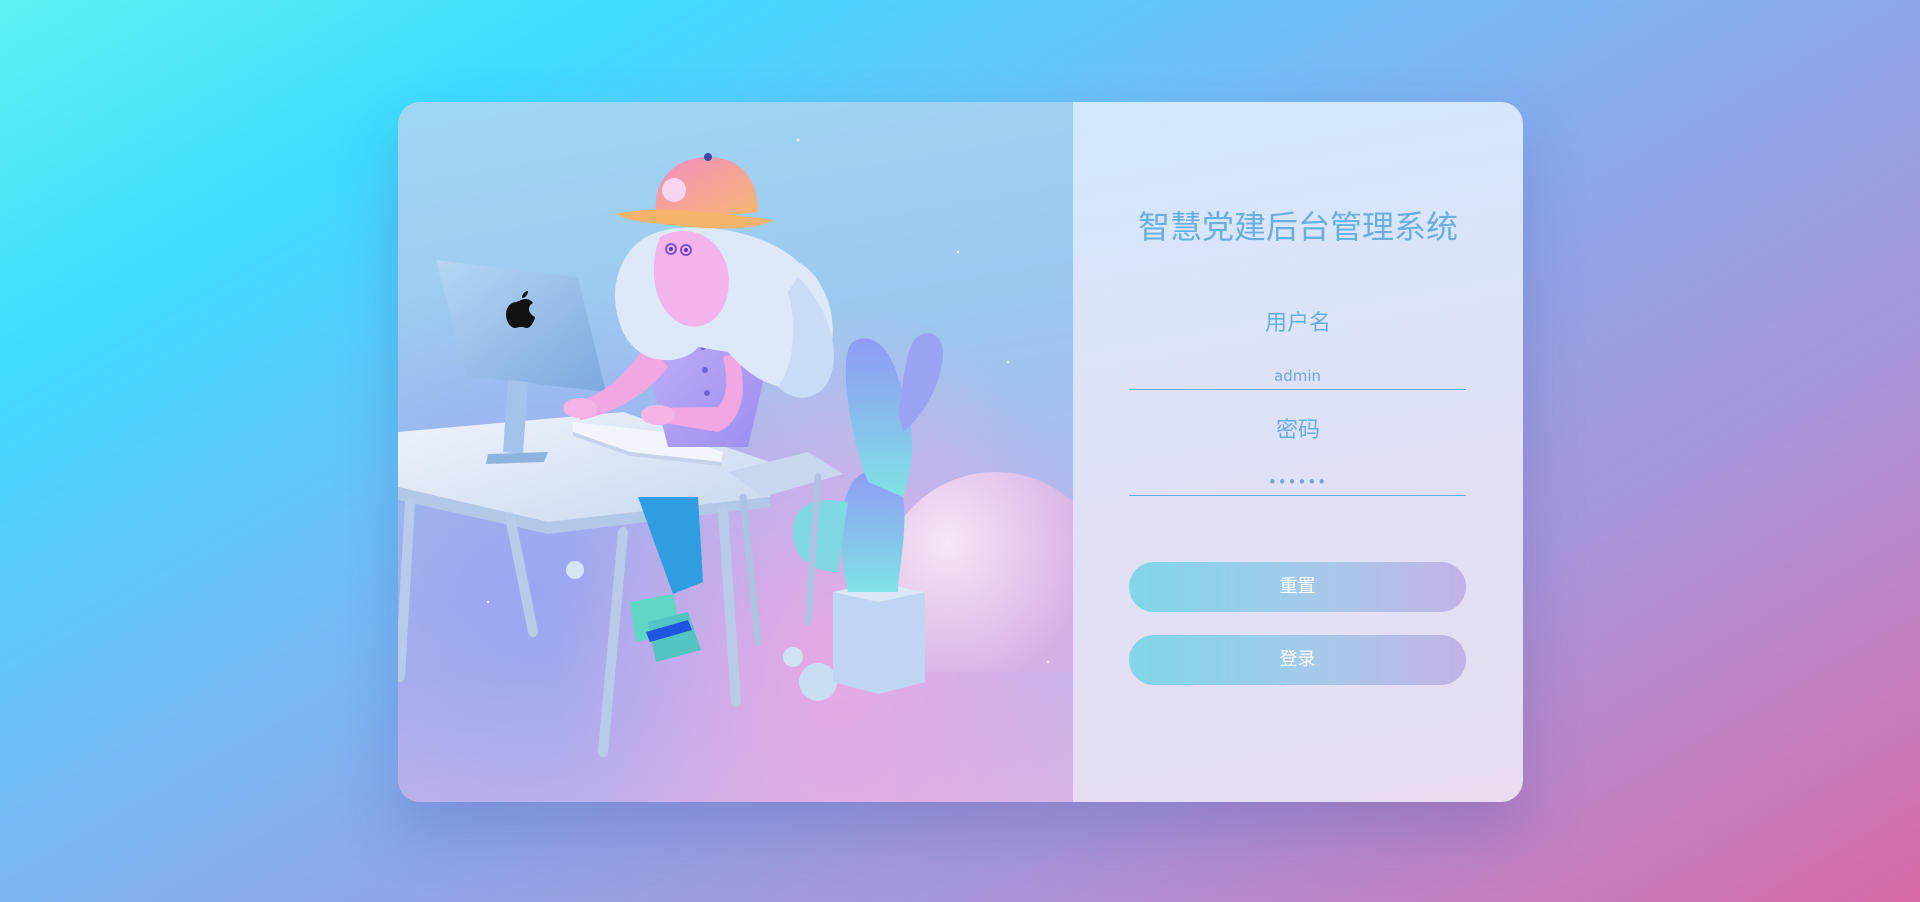 This screenshot has height=902, width=1920. Describe the element at coordinates (1297, 323) in the screenshot. I see `username-label: 用户名` at that location.